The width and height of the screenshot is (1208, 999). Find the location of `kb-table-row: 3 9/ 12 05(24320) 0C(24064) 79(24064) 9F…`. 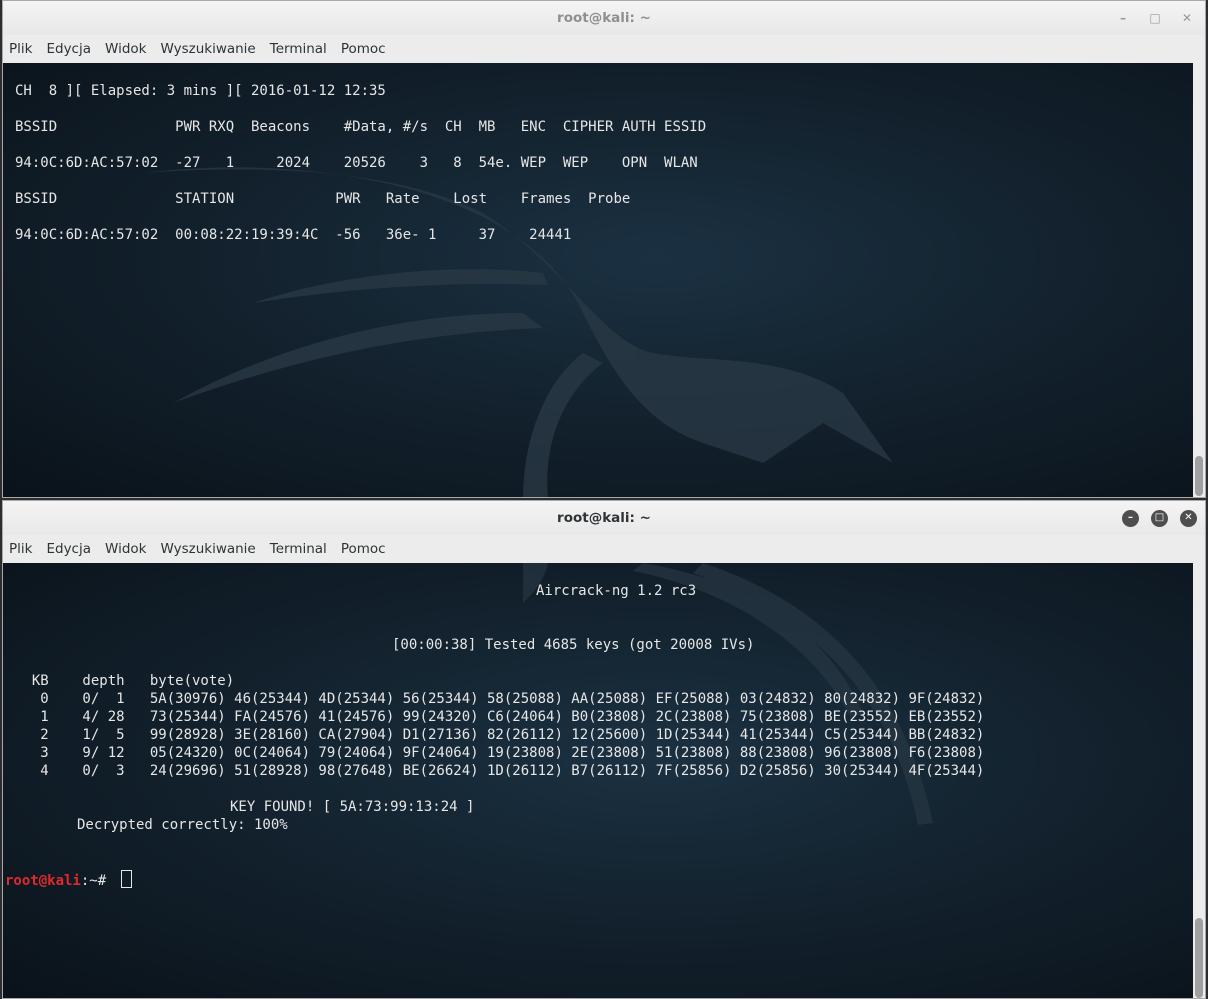

kb-table-row: 3 9/ 12 05(24320) 0C(24064) 79(24064) 9F… is located at coordinates (500, 753).